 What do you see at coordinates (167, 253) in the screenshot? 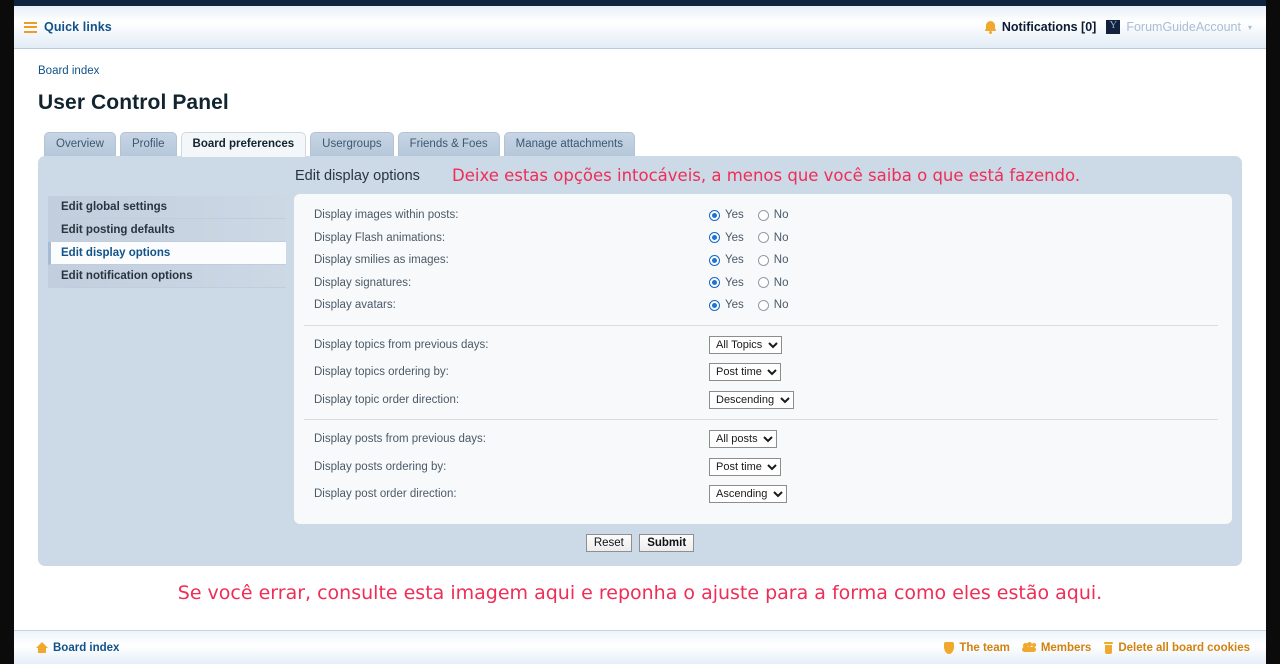
I see `sidebar-item-edit-display-options: Edit display options` at bounding box center [167, 253].